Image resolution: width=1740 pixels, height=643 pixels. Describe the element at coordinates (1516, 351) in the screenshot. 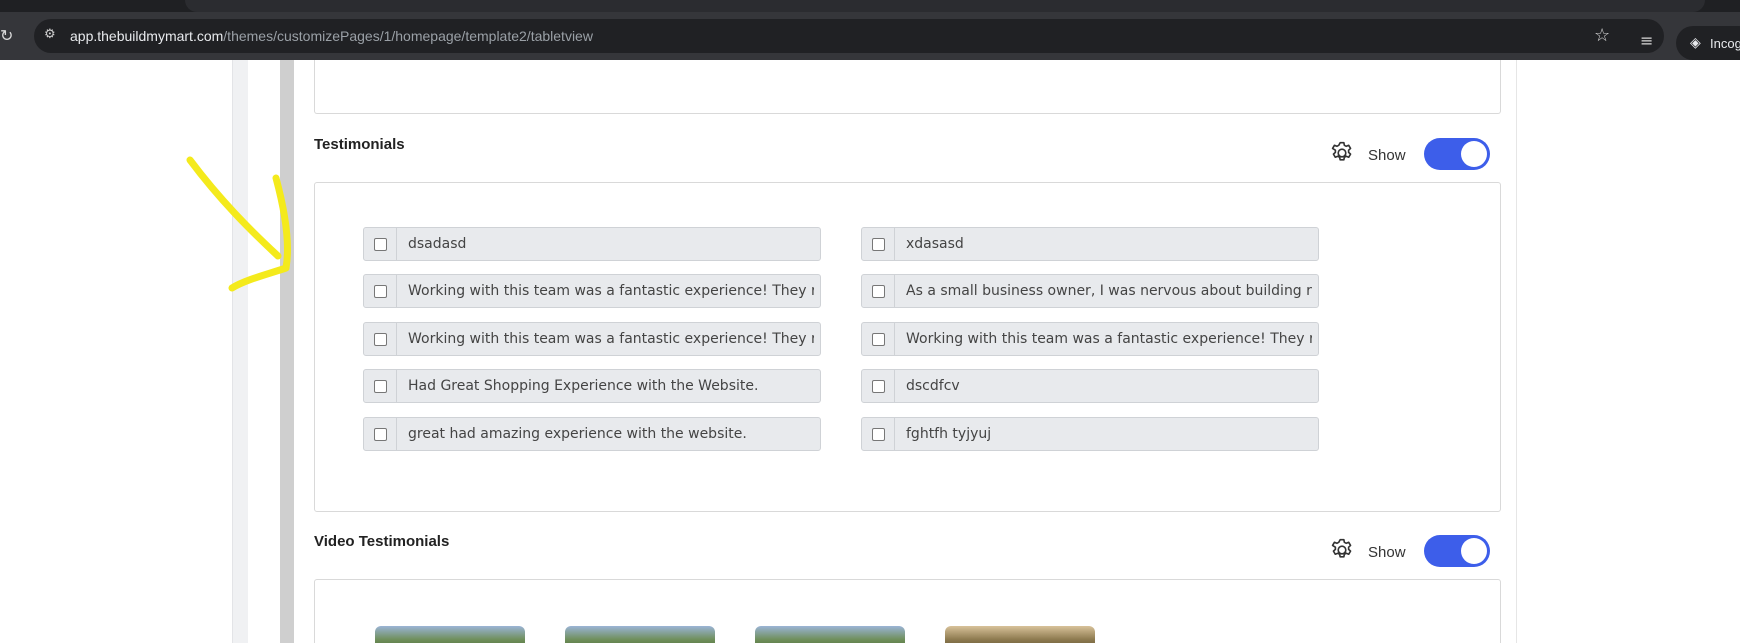

I see `content-edge` at that location.